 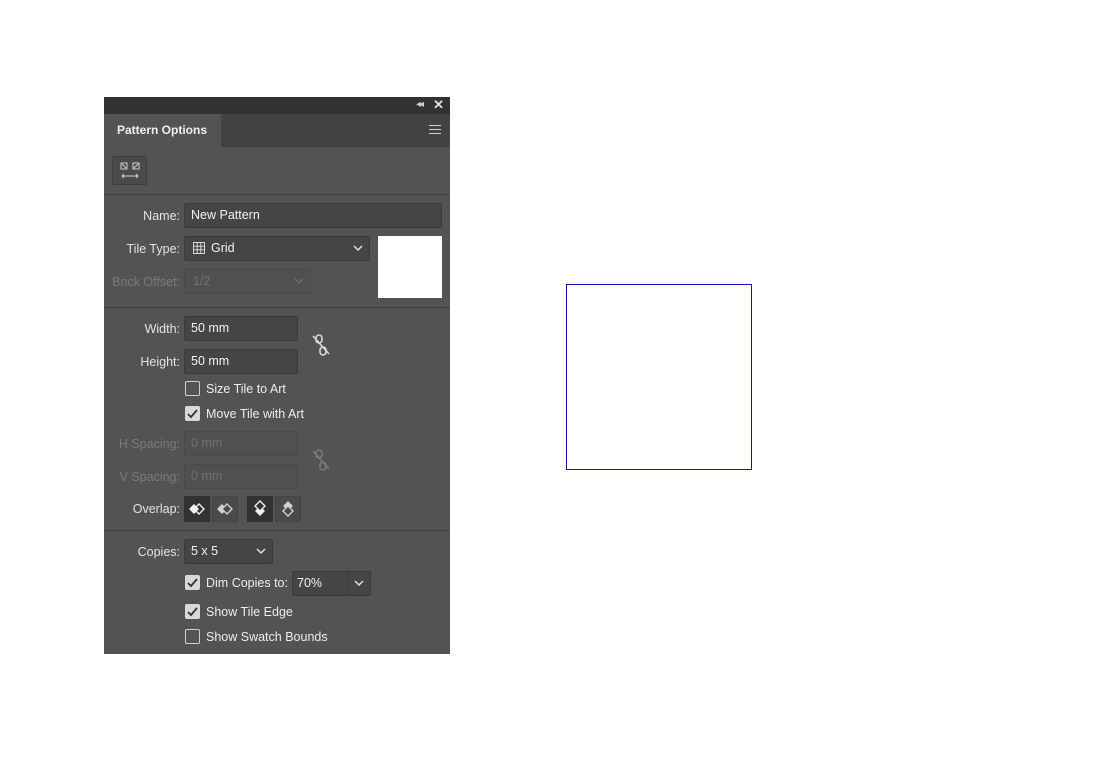 I want to click on pattern-tile-tool-button, so click(x=129, y=170).